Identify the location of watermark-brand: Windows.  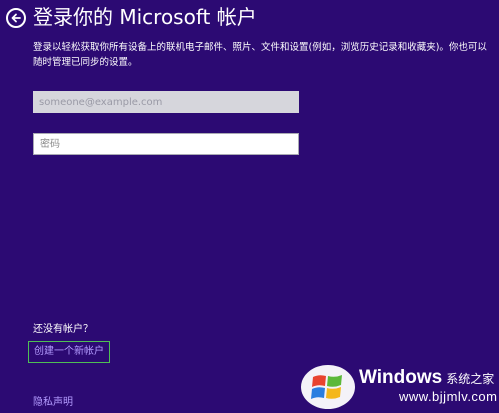
(401, 377).